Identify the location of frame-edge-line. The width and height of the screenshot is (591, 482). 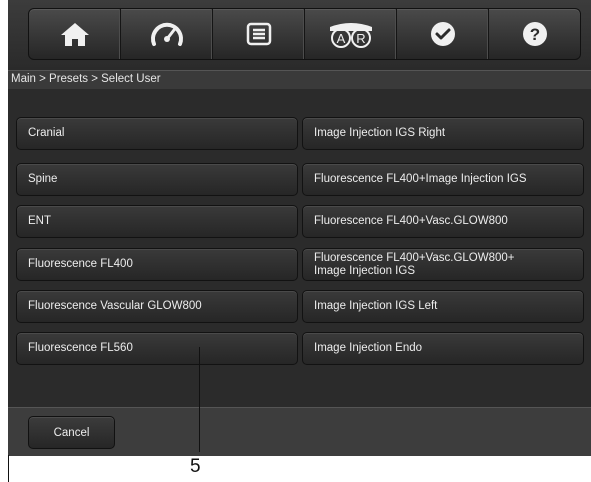
(8, 468).